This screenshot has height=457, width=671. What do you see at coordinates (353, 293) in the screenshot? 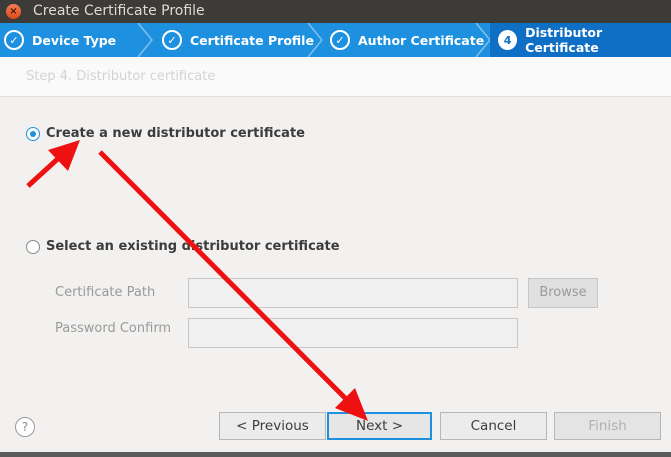
I see `certificate-path-input` at bounding box center [353, 293].